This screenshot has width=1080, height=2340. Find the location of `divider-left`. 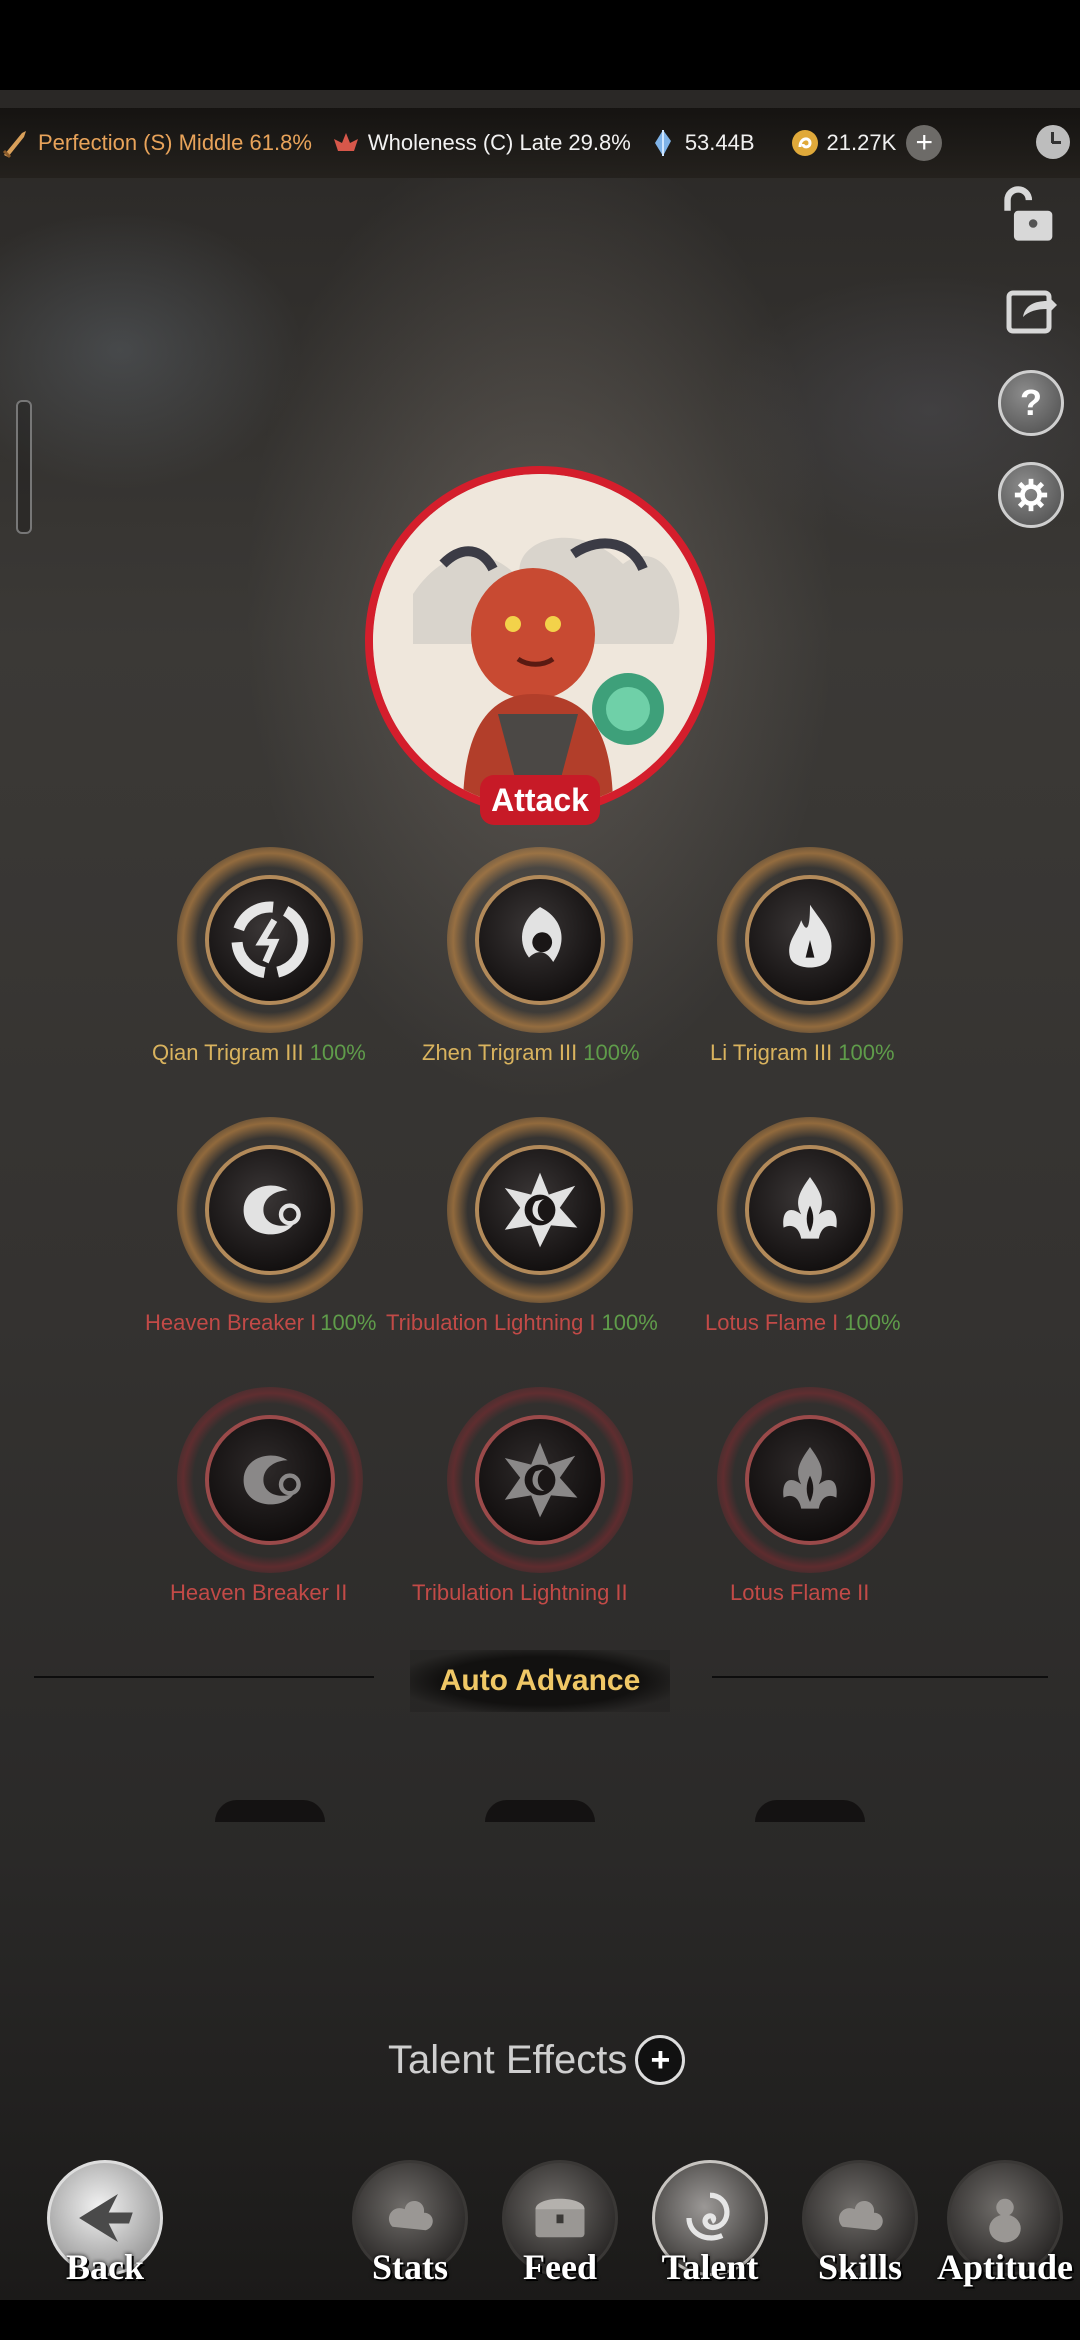

divider-left is located at coordinates (204, 1677).